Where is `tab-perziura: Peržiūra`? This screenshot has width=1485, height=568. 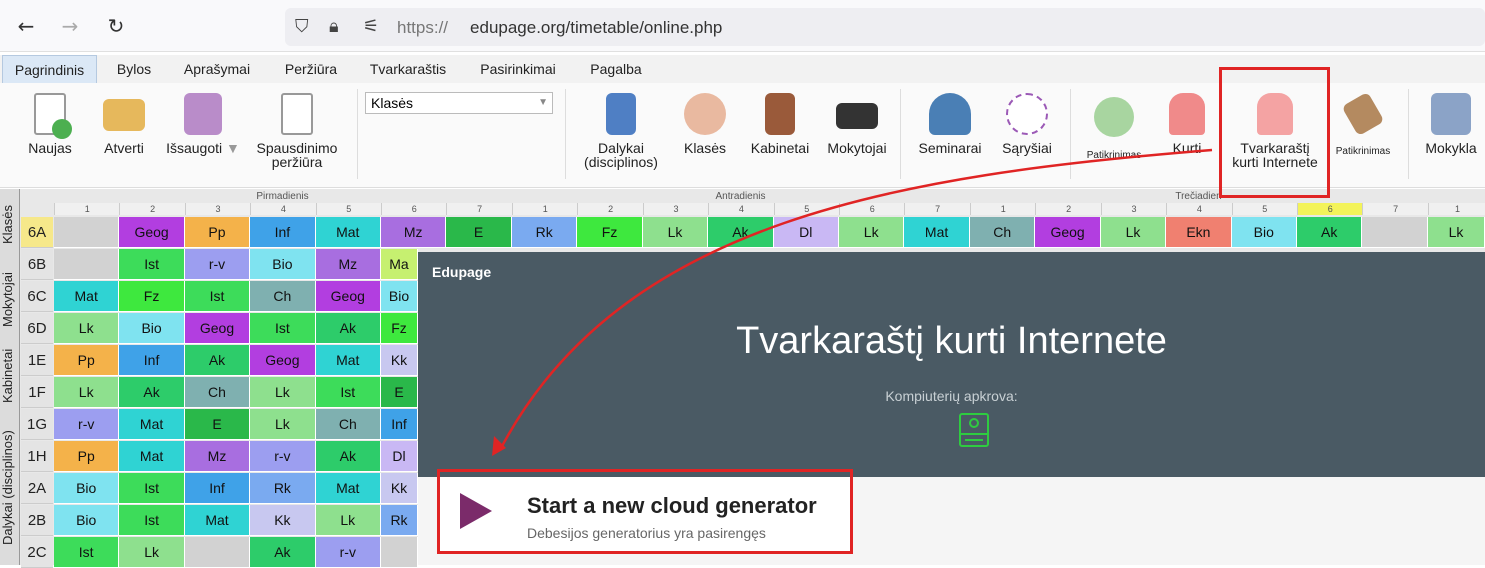 tab-perziura: Peržiūra is located at coordinates (311, 69).